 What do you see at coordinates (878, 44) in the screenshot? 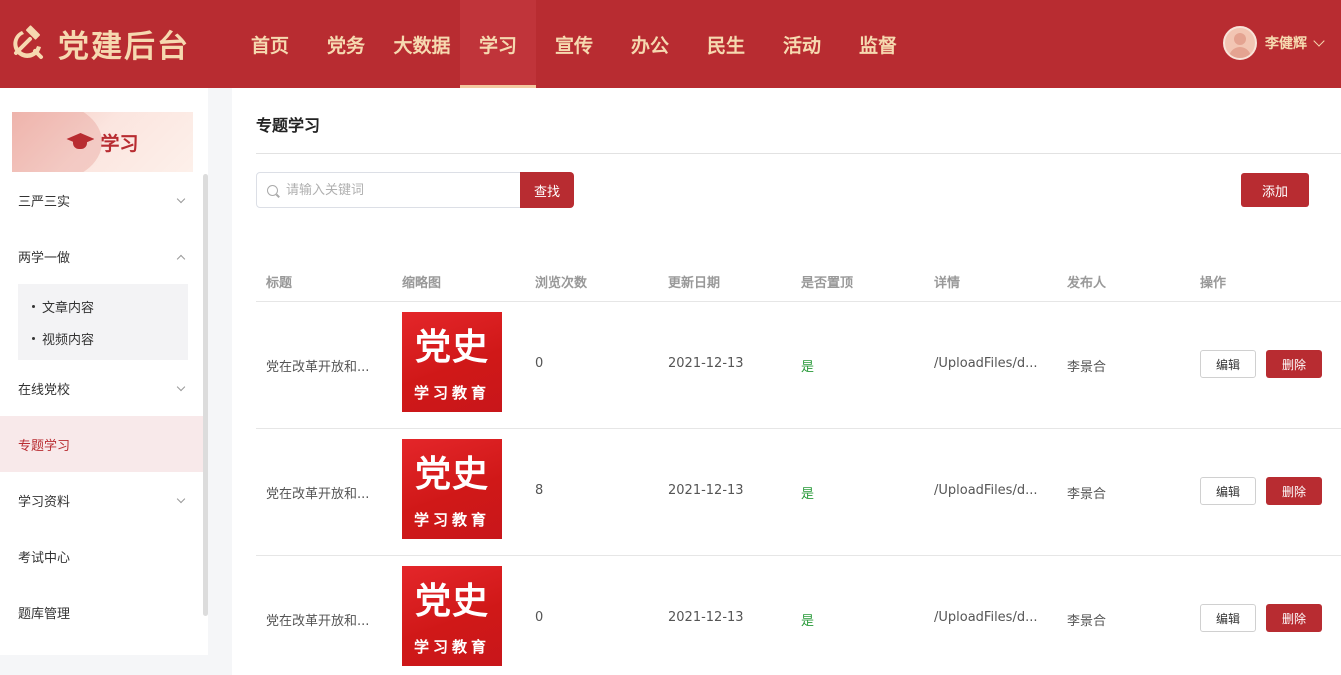
I see `nav-item-supervision: 监督` at bounding box center [878, 44].